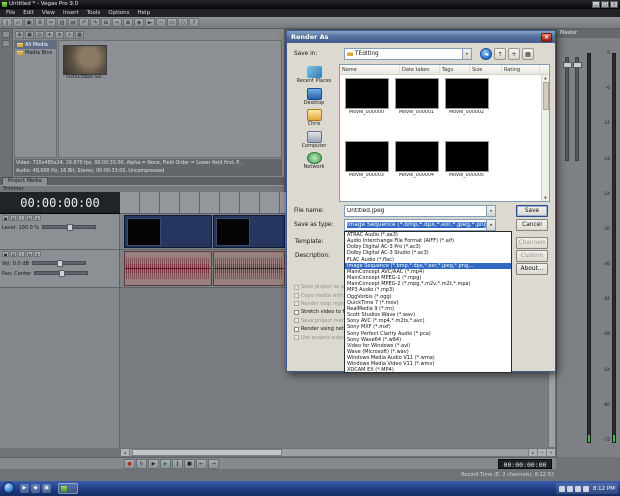 This screenshot has width=620, height=496. I want to click on auto-ripple-icon: ≈, so click(117, 22).